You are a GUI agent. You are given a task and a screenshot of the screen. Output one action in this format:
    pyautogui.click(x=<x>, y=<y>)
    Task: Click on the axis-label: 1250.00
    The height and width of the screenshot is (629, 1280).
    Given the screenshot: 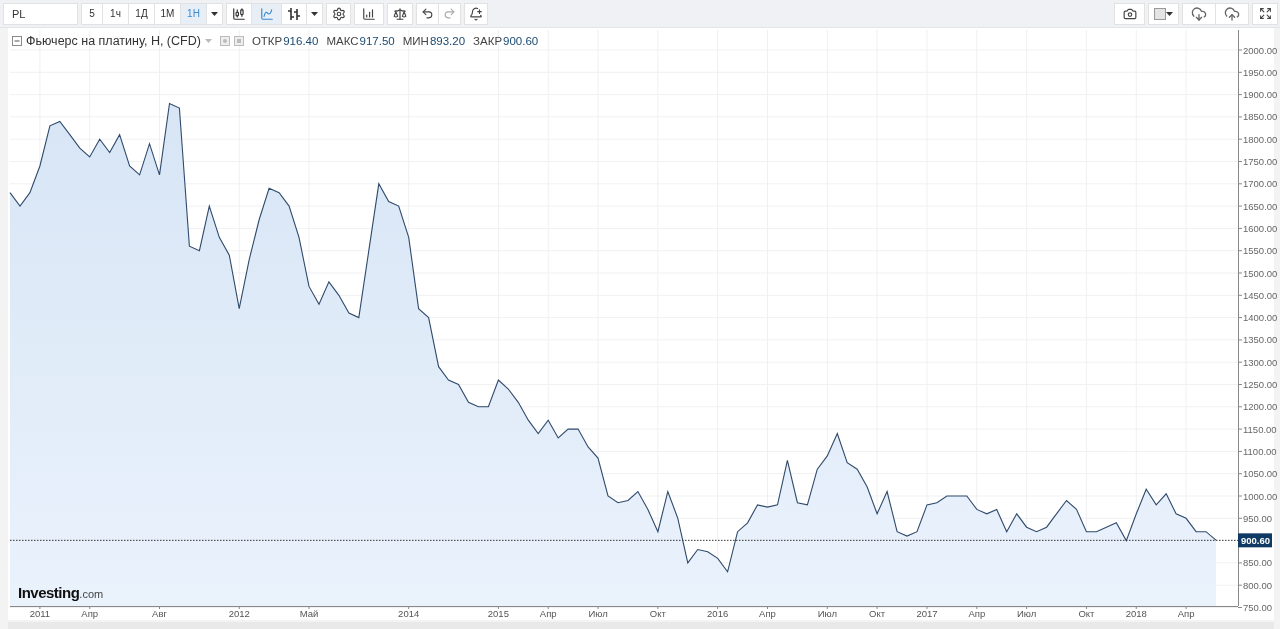 What is the action you would take?
    pyautogui.click(x=1260, y=384)
    